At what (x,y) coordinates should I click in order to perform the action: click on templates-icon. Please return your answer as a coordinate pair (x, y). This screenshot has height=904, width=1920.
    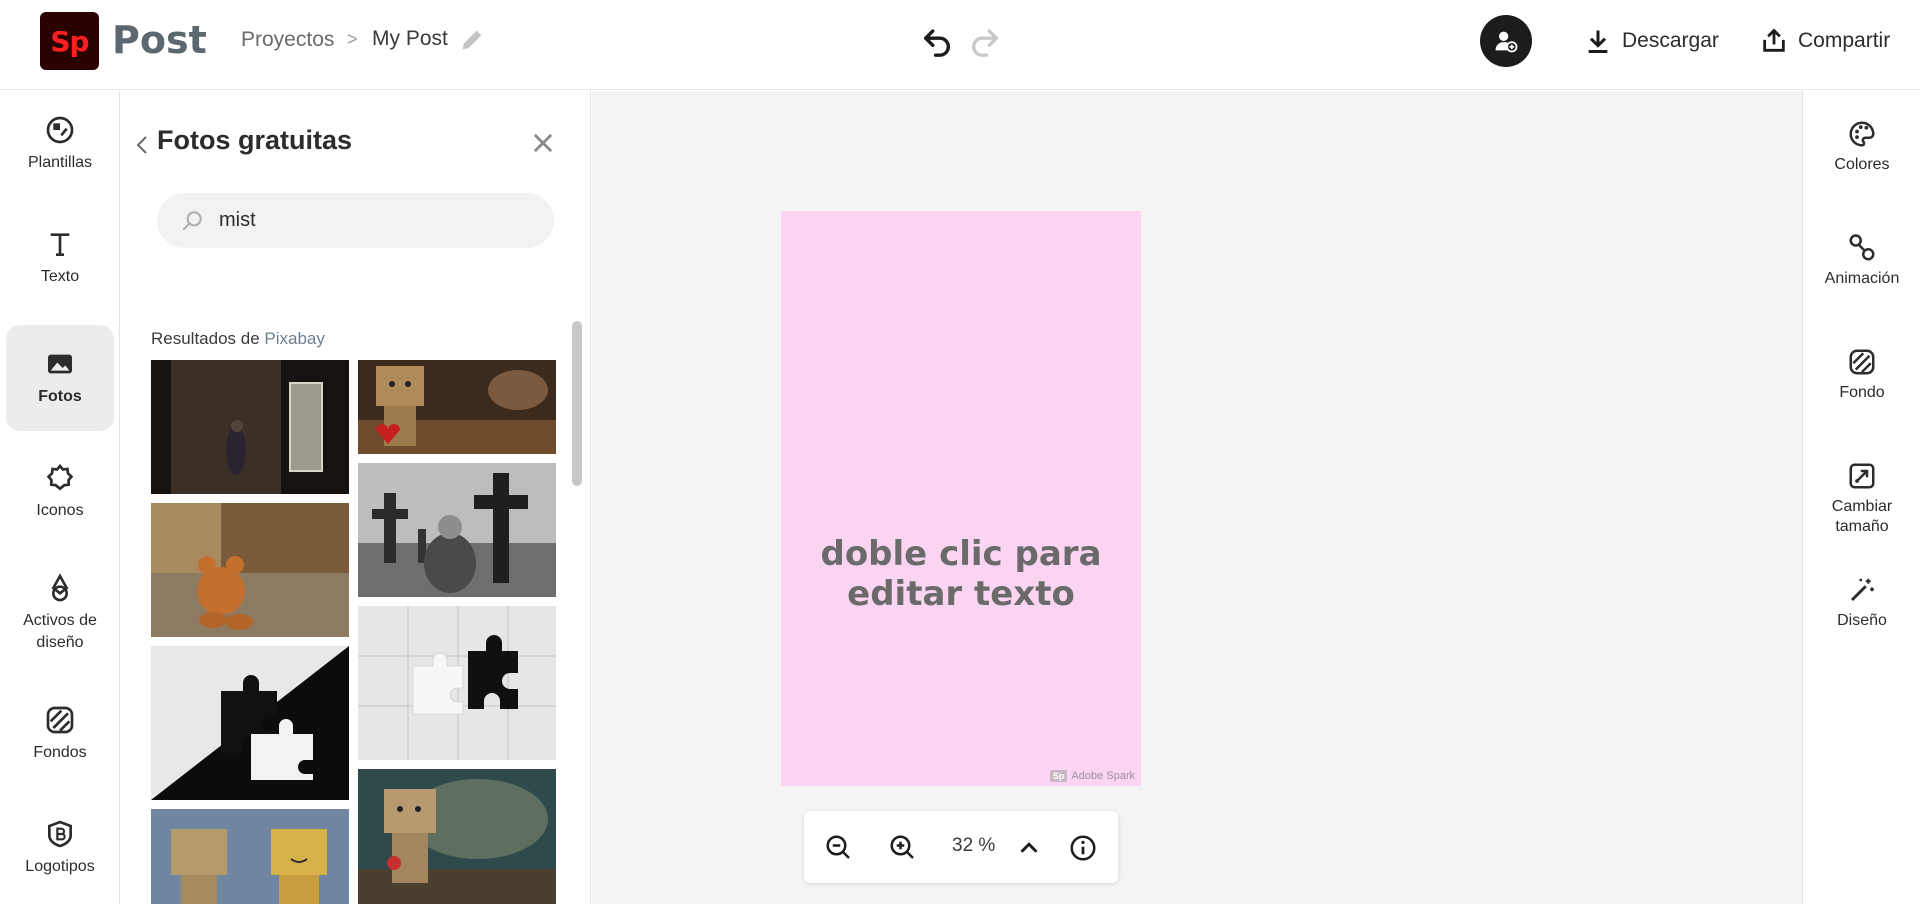
    Looking at the image, I should click on (60, 130).